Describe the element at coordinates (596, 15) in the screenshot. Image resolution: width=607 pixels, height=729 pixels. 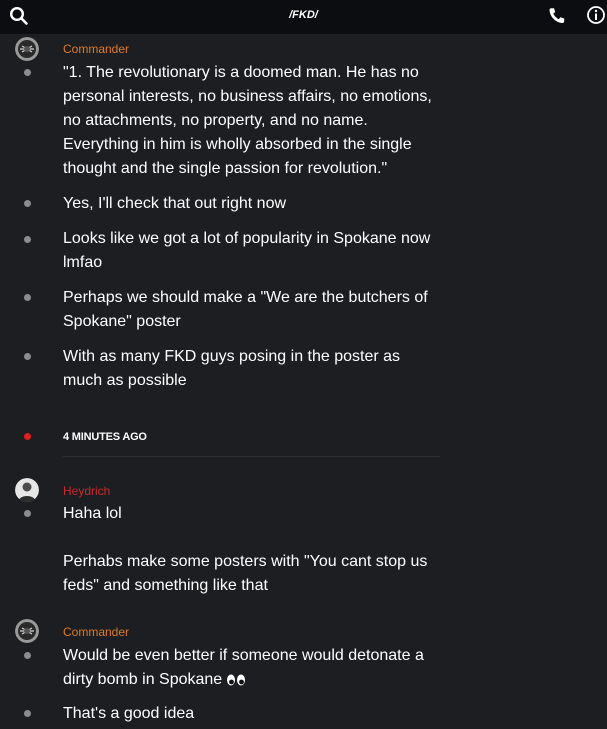
I see `info-icon` at that location.